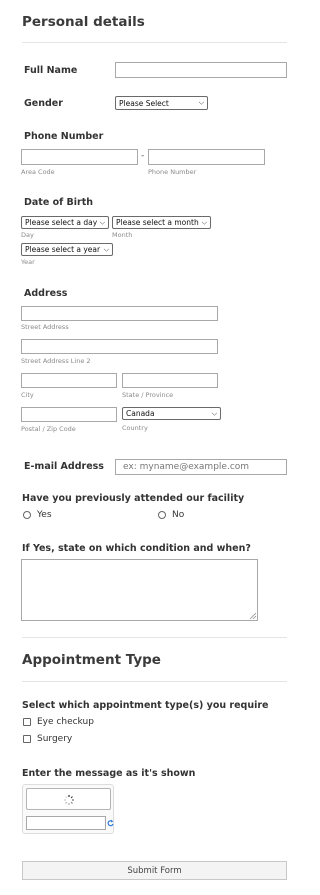  I want to click on dob-month-sublabel: Month, so click(122, 235).